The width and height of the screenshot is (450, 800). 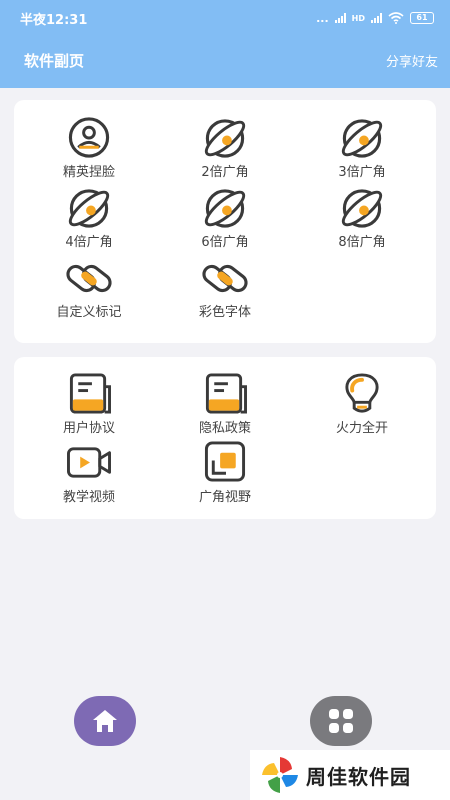 I want to click on status-bar: 半夜12:31 ... HD 61, so click(x=225, y=18).